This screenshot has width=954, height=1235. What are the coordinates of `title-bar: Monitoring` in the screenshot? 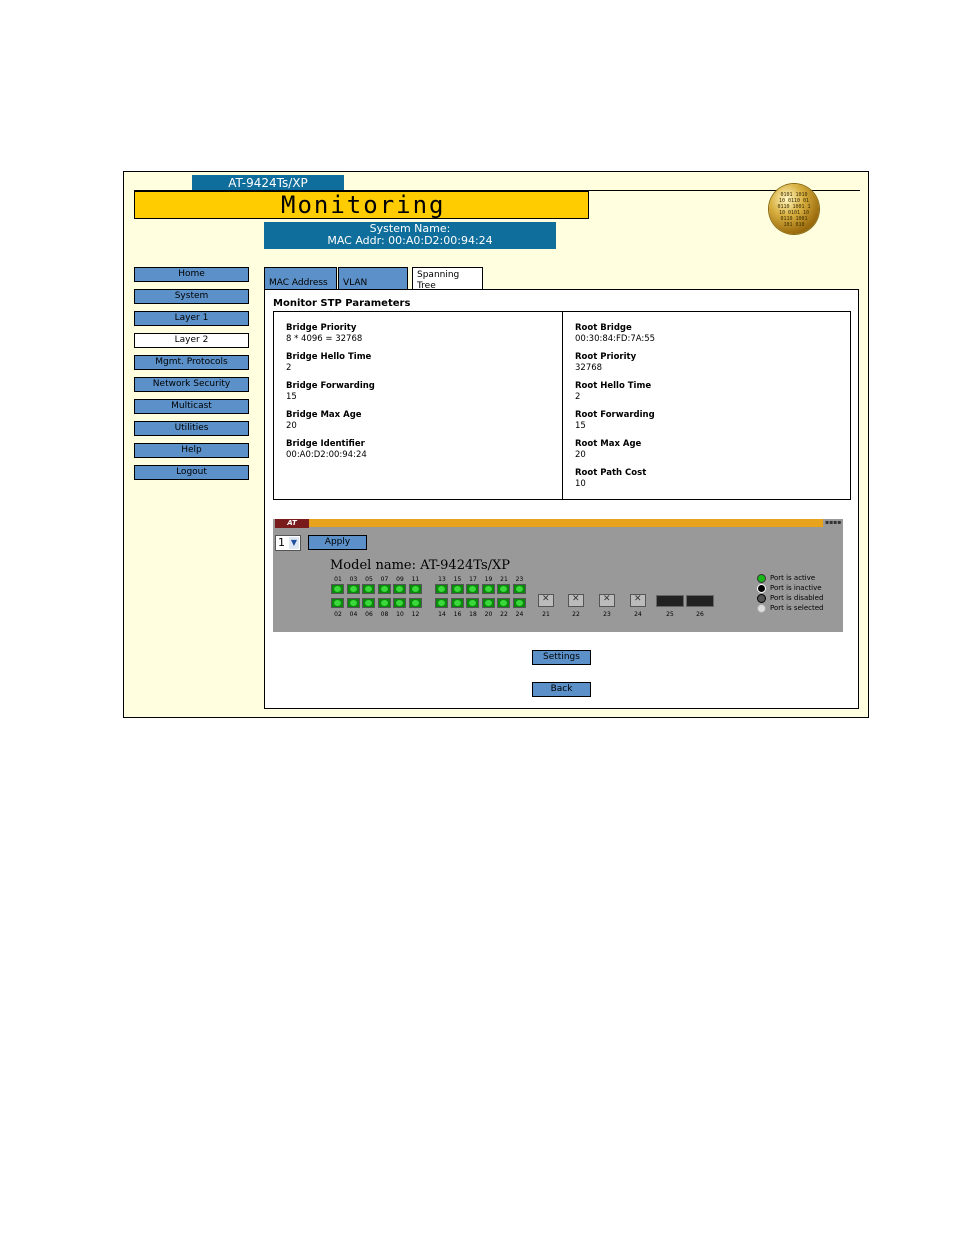 It's located at (361, 205).